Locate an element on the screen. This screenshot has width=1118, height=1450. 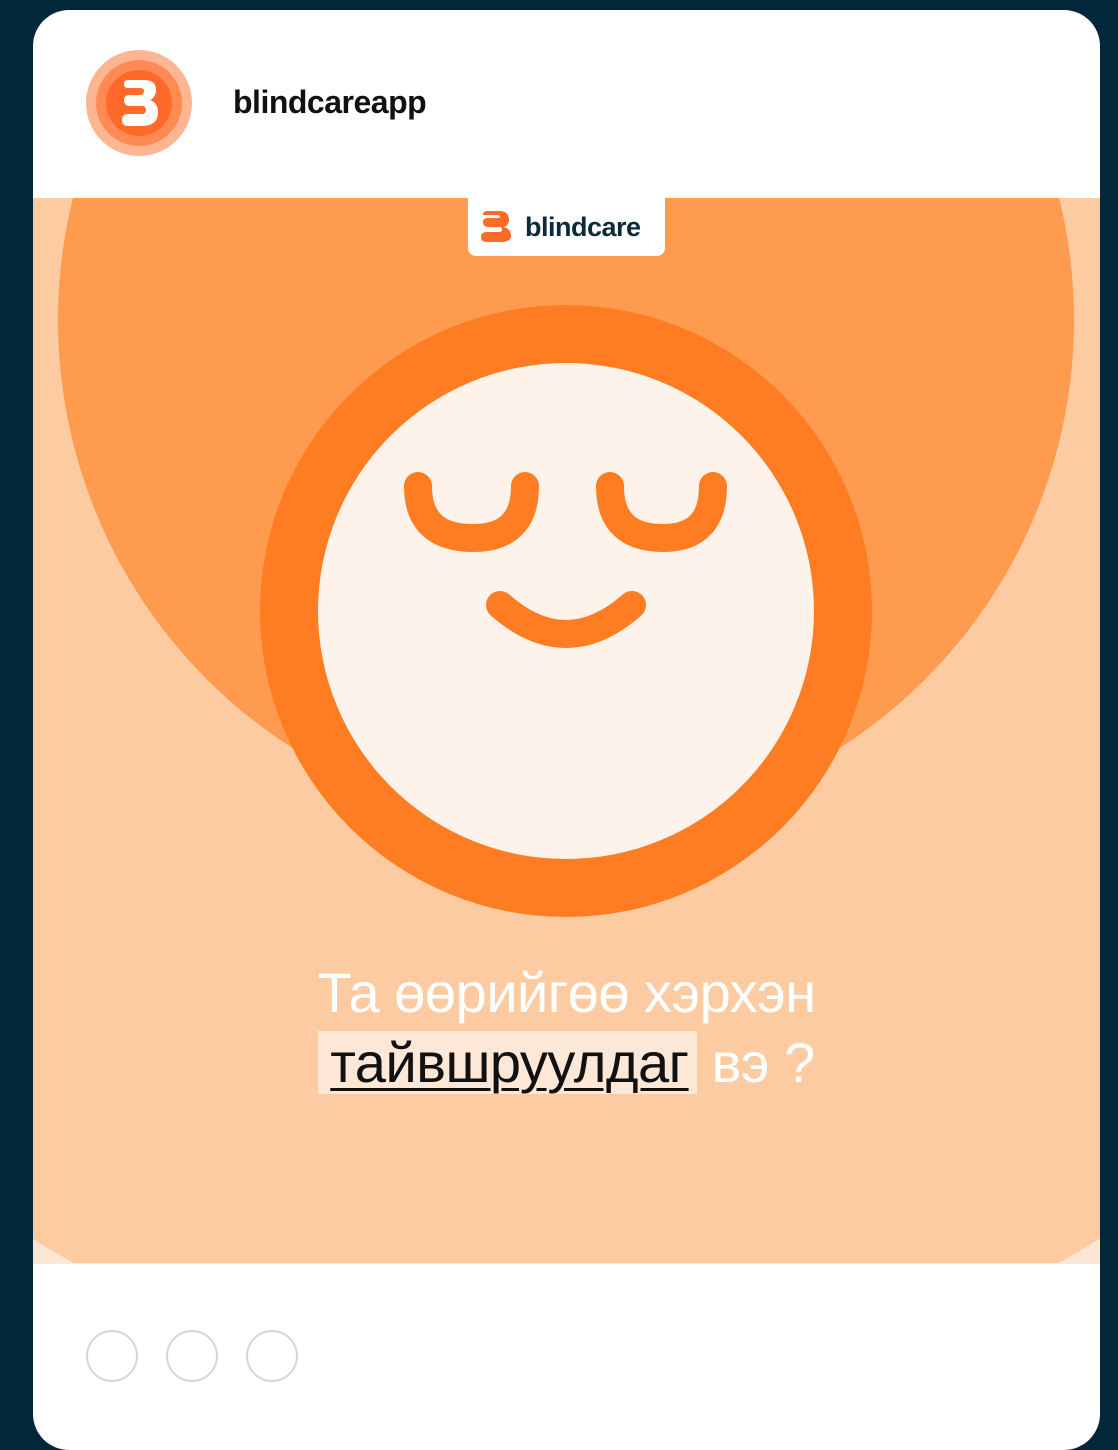
brand-tag: blindcare is located at coordinates (566, 227).